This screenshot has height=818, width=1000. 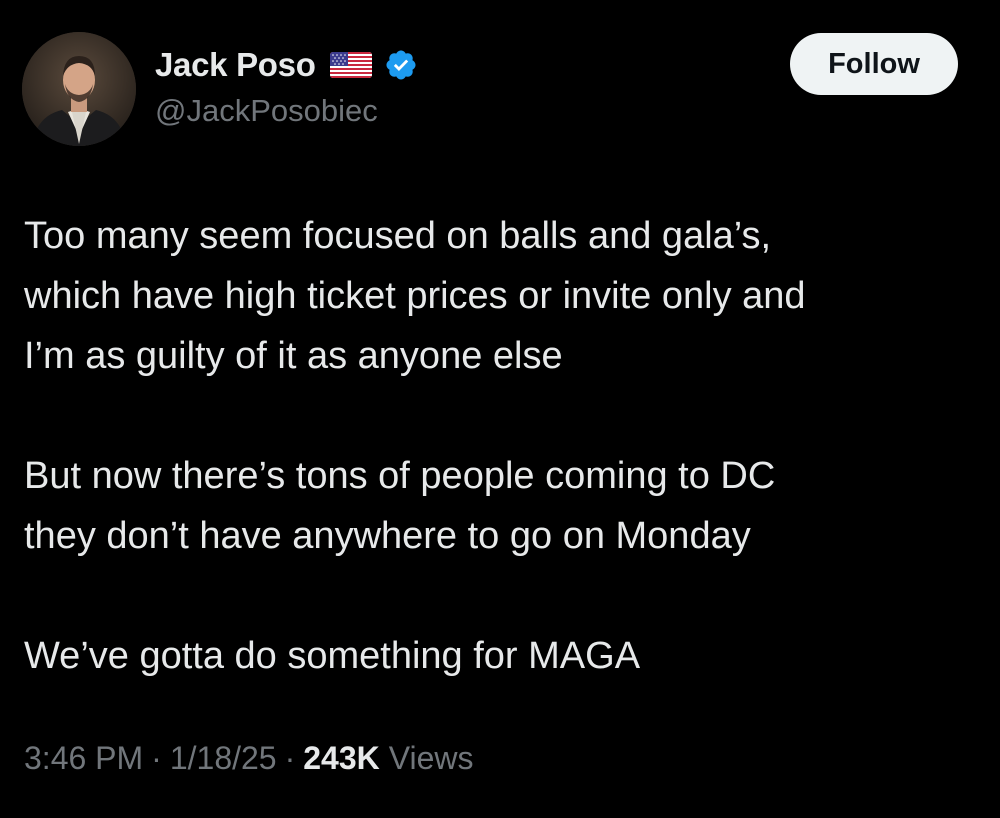 What do you see at coordinates (83, 758) in the screenshot?
I see `tweet-time: 3:46 PM` at bounding box center [83, 758].